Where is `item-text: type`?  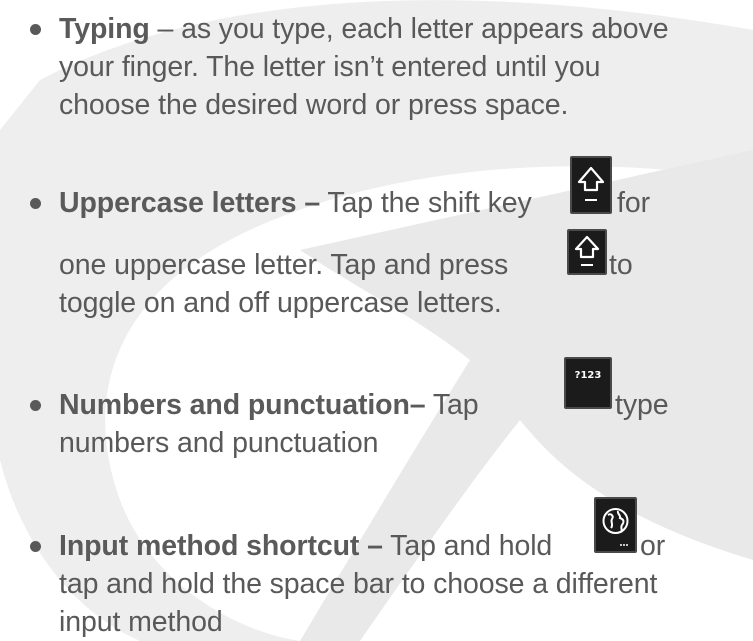 item-text: type is located at coordinates (642, 405).